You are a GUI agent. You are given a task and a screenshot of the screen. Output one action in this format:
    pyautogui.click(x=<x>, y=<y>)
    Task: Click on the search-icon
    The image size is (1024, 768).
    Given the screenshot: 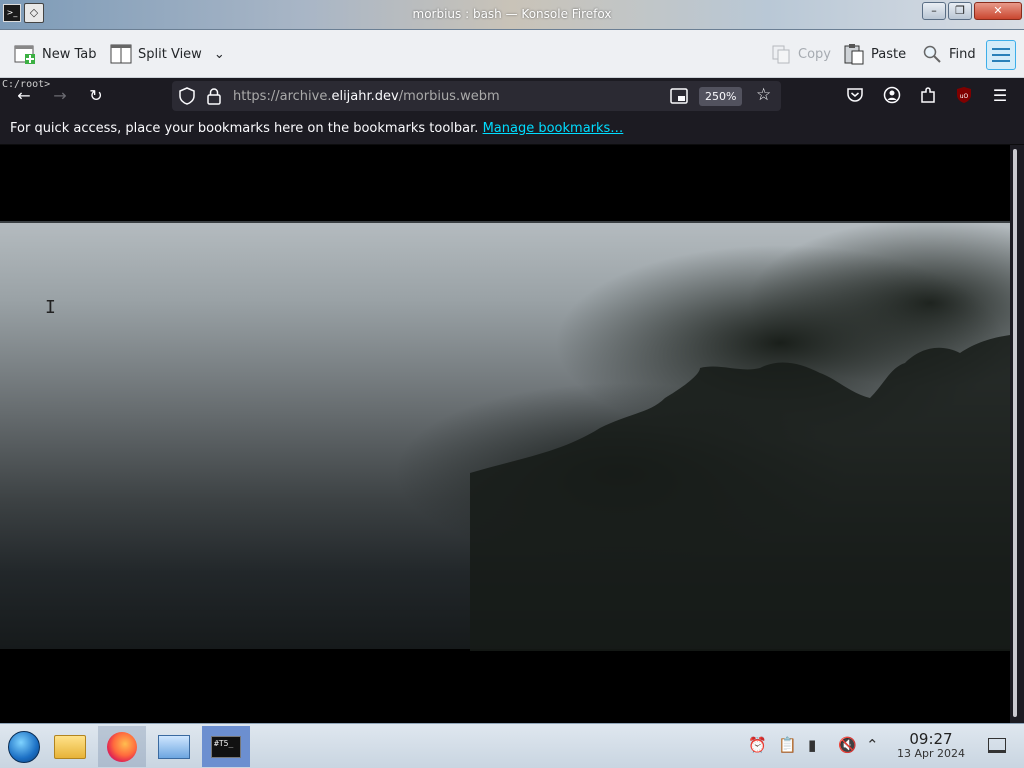 What is the action you would take?
    pyautogui.click(x=932, y=54)
    